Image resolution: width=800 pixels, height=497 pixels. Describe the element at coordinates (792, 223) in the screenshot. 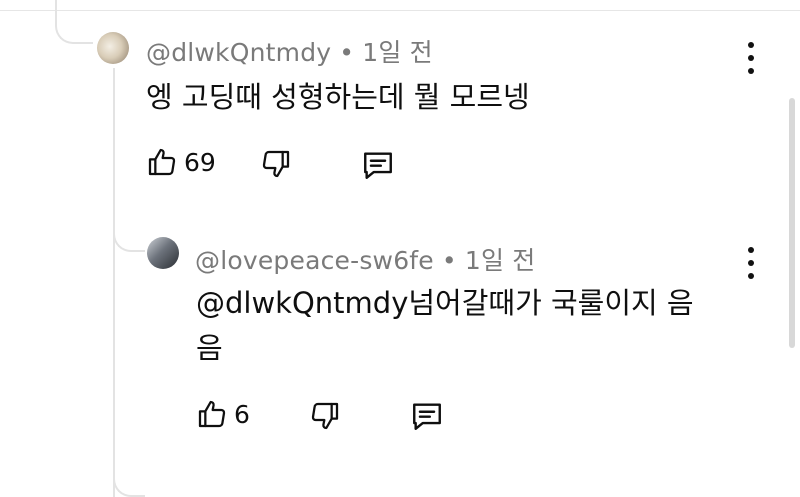

I see `scrollbar` at that location.